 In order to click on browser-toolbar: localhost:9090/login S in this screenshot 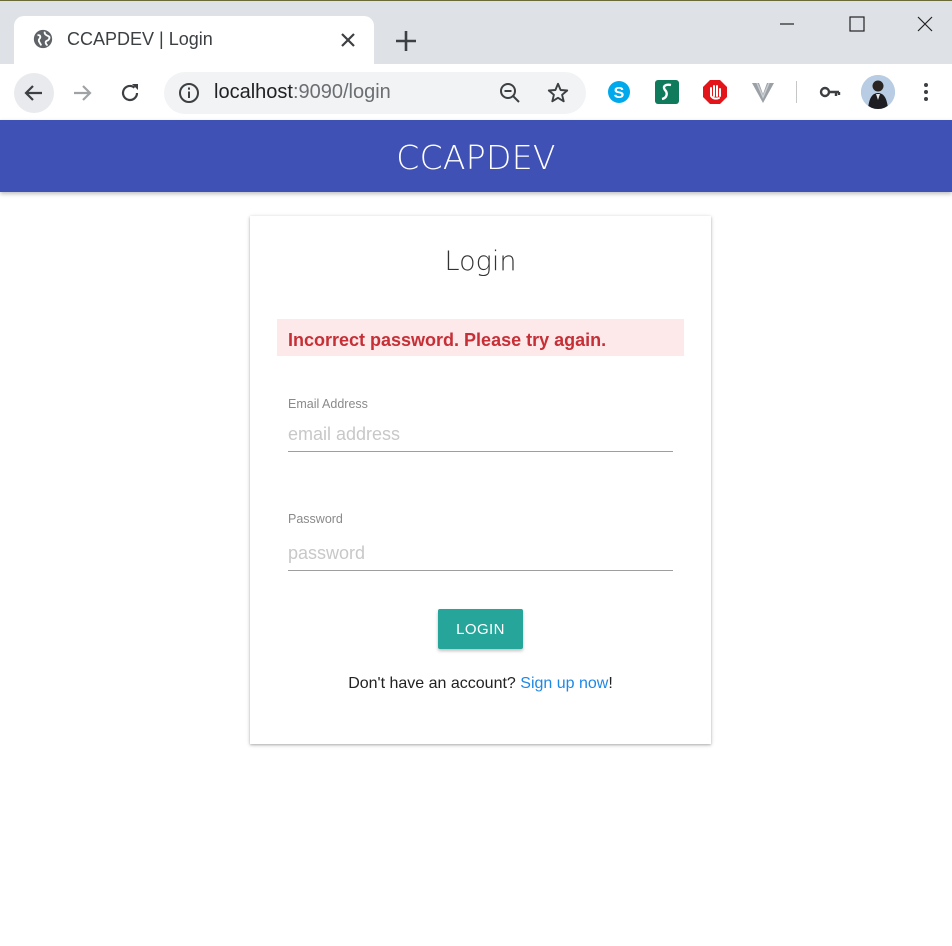, I will do `click(476, 92)`.